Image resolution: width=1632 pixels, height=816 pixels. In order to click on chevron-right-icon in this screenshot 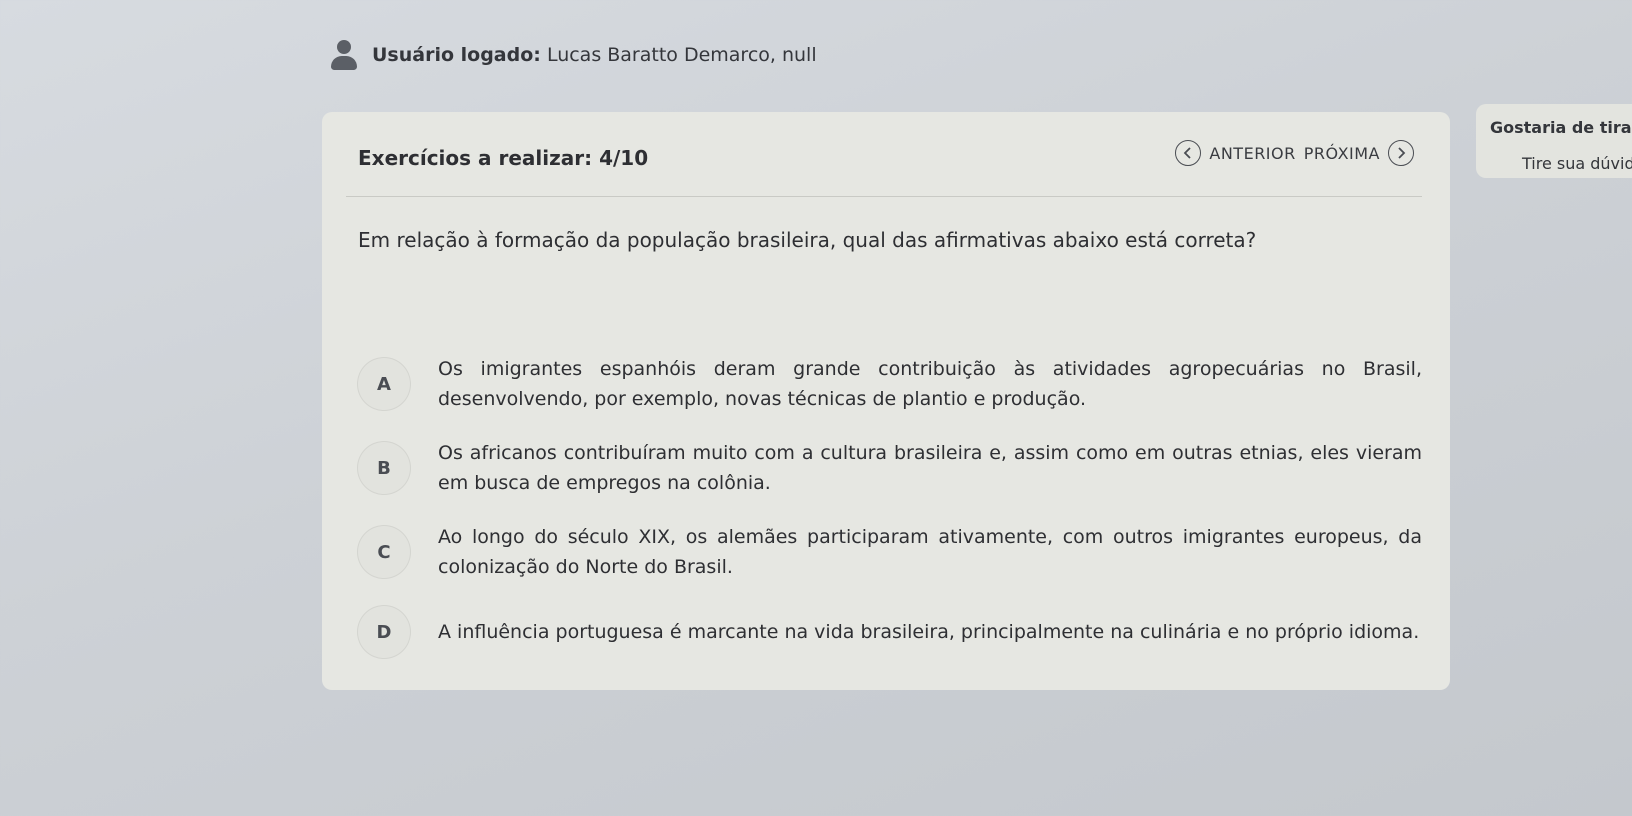, I will do `click(1401, 153)`.